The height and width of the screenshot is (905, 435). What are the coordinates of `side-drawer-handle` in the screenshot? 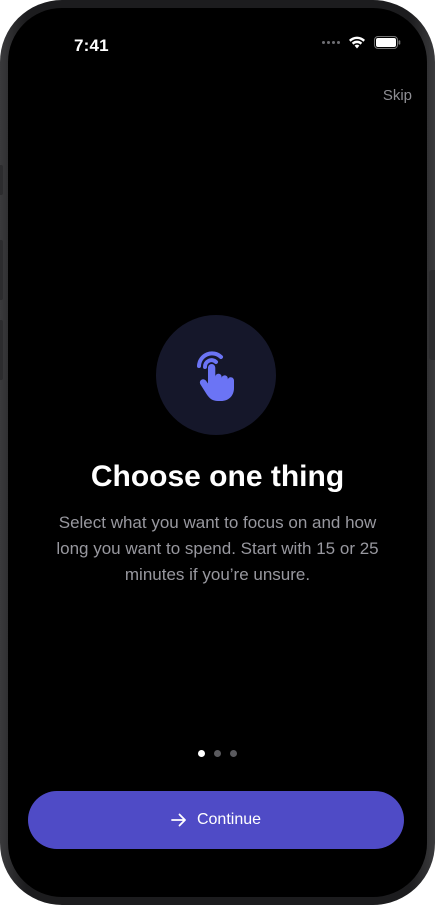 It's located at (432, 315).